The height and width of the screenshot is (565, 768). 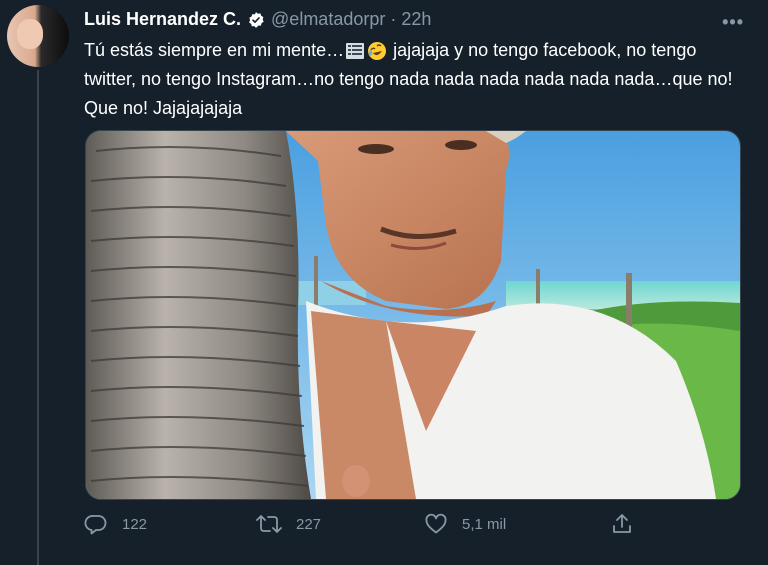 What do you see at coordinates (162, 19) in the screenshot?
I see `author-name: Luis Hernandez C.` at bounding box center [162, 19].